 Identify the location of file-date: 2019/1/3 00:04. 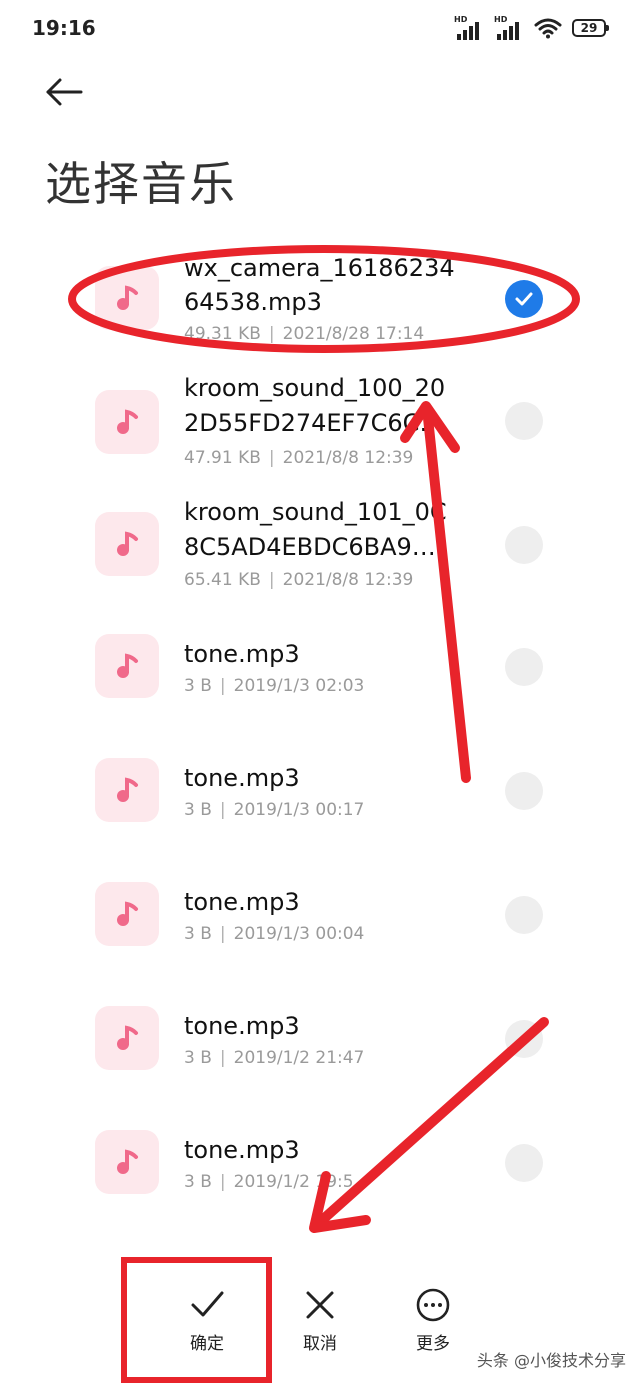
(299, 934).